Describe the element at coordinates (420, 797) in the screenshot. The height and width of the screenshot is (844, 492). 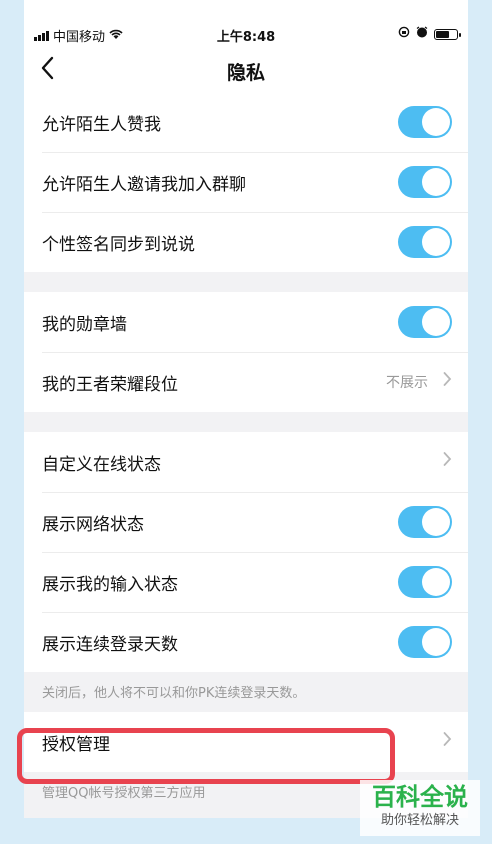
I see `watermark-title: 百科全说` at that location.